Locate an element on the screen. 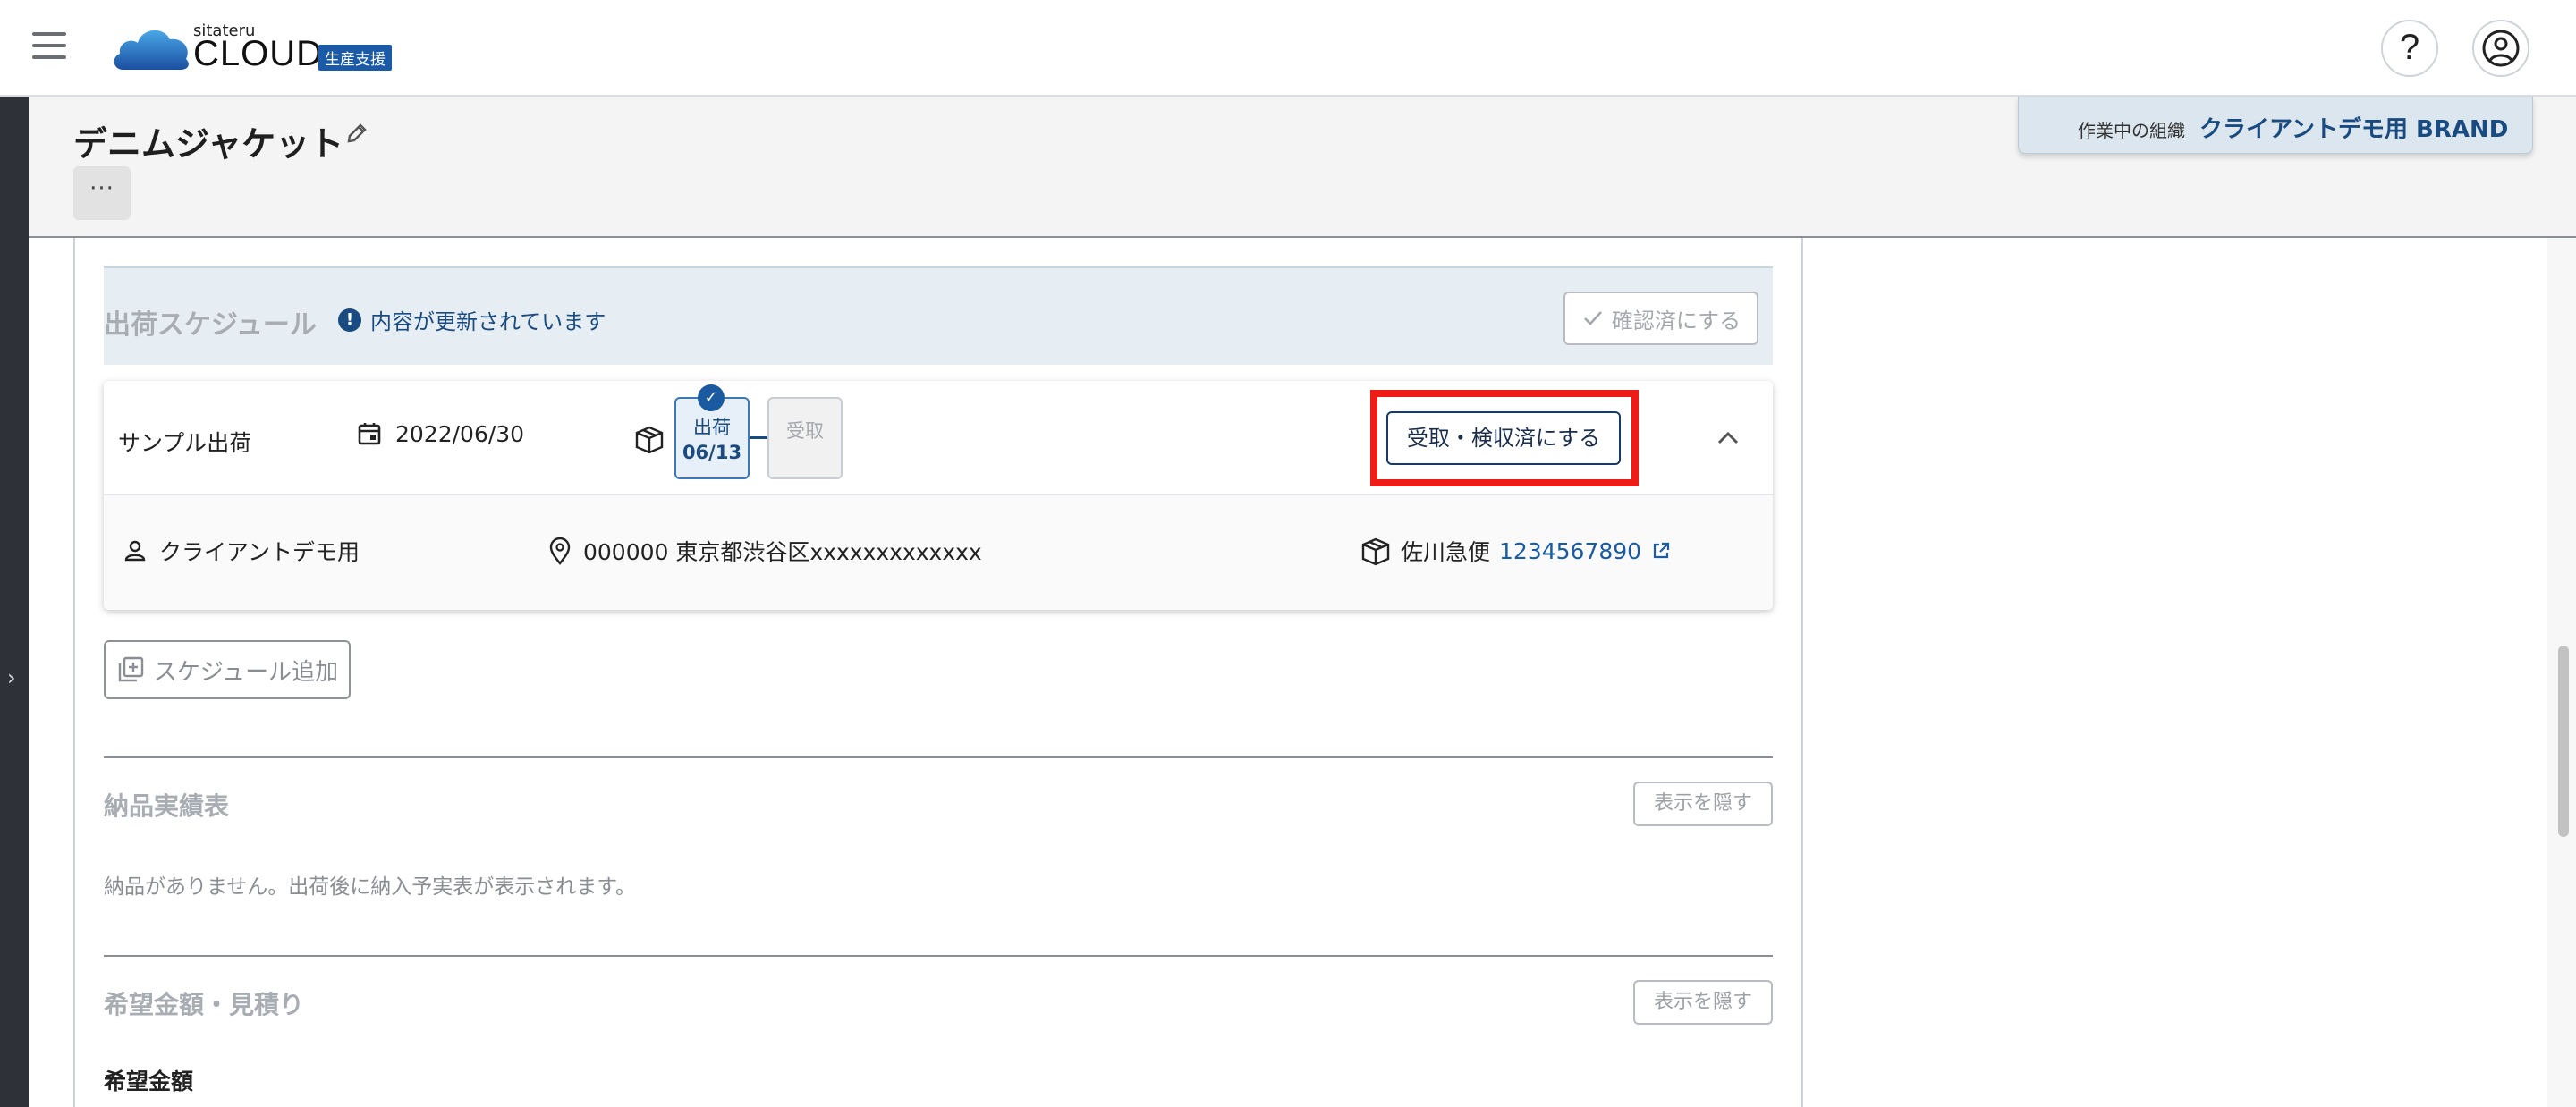 The image size is (2576, 1107). hide-estimate-button: 表示を隠す is located at coordinates (1703, 1002).